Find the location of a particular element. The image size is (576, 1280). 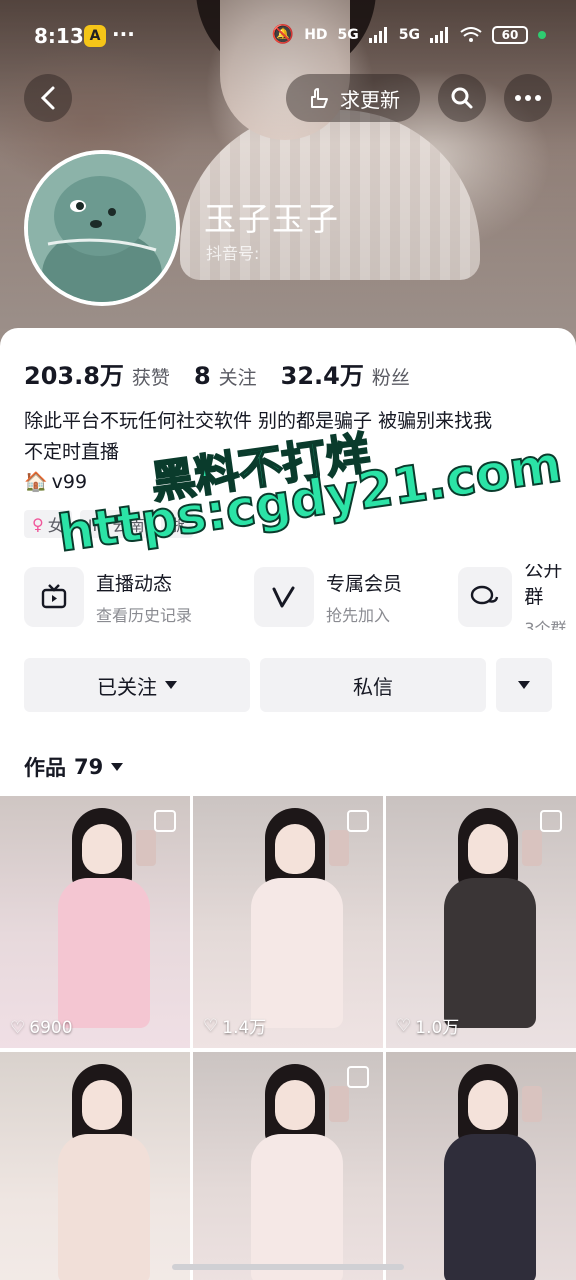

stat-followers-value: 32.4万 is located at coordinates (322, 376).